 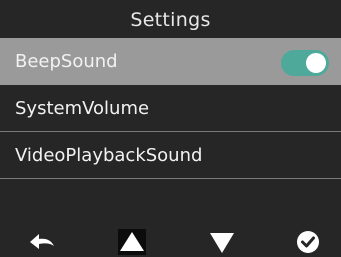 I want to click on back-button, so click(x=44, y=239).